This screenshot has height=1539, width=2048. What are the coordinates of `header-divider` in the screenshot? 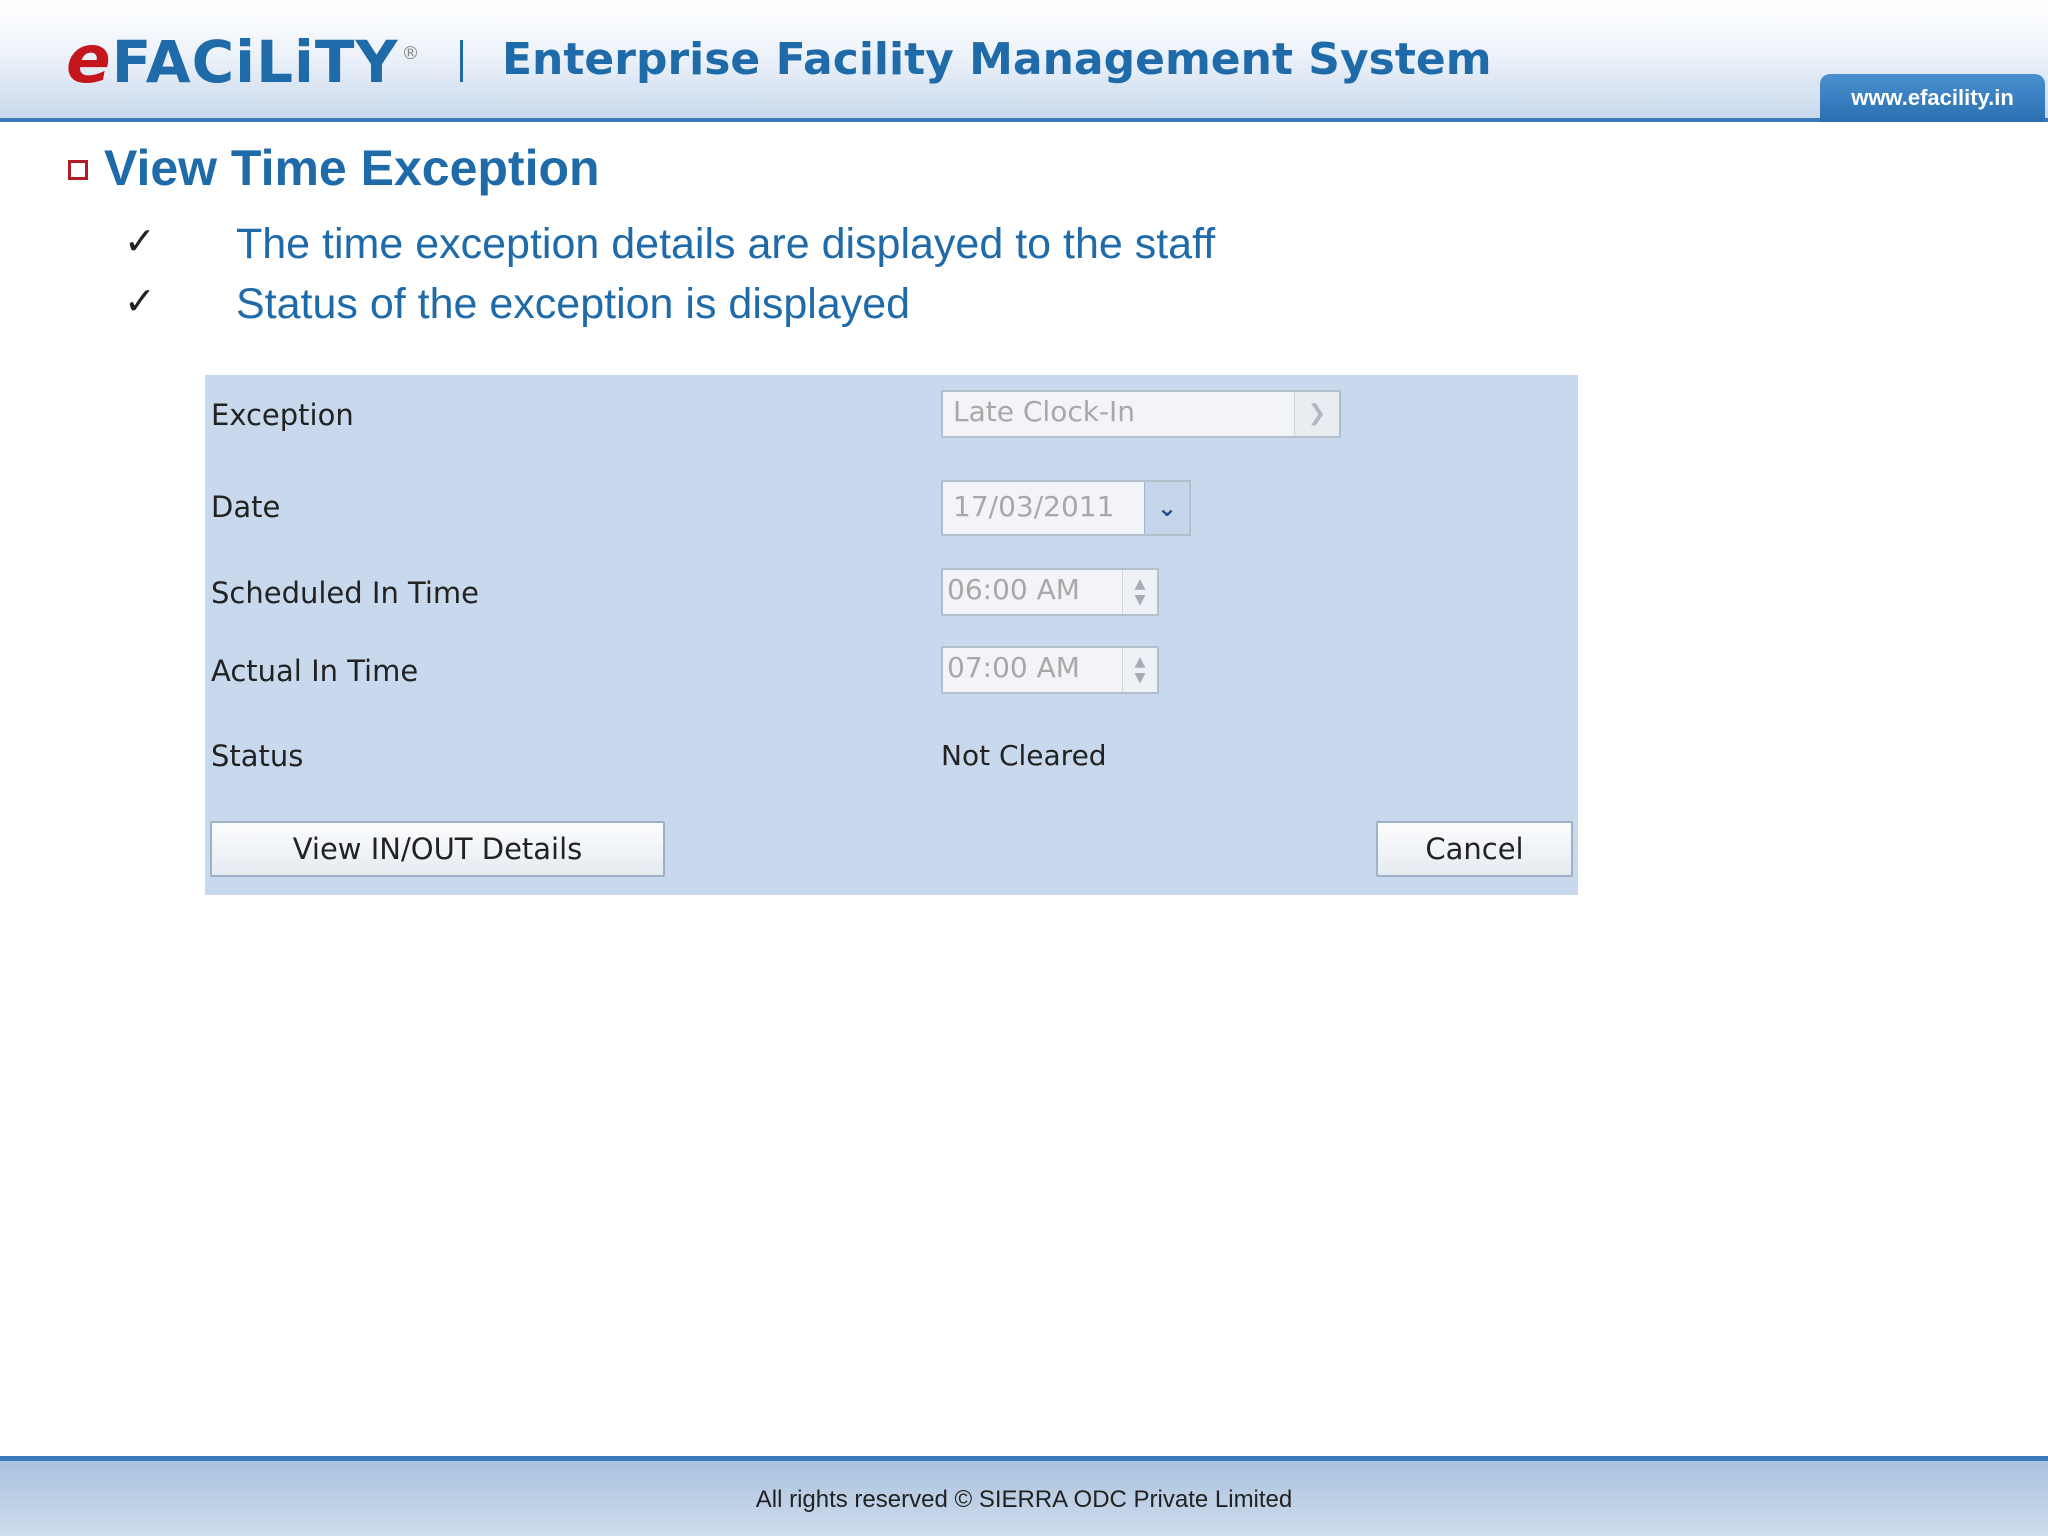 It's located at (461, 61).